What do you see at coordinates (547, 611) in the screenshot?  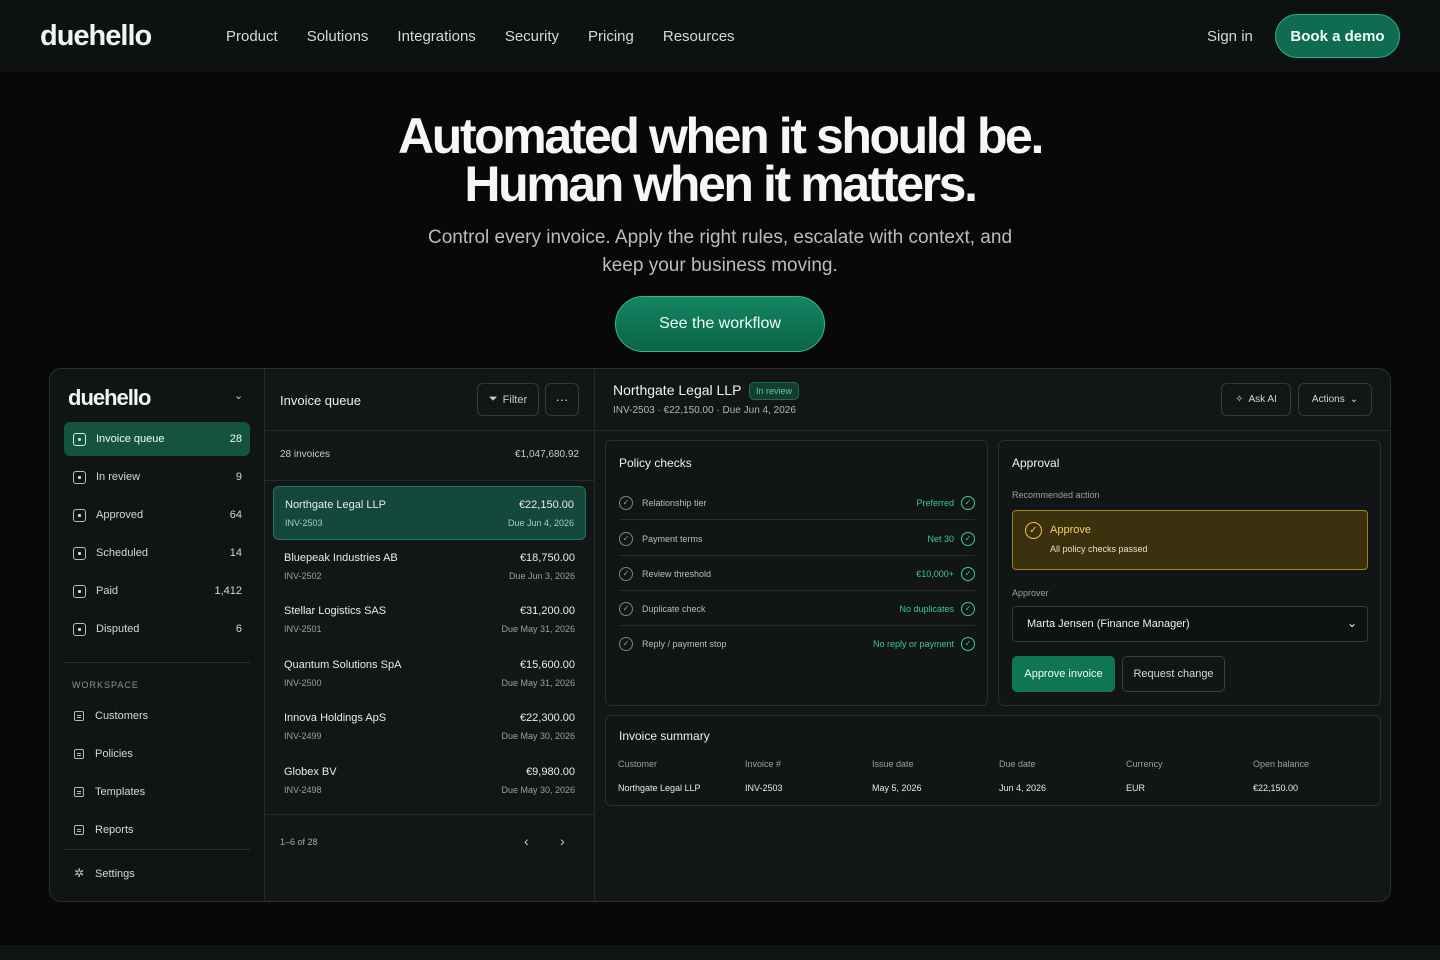 I see `invoice-amount: €31,200.00` at bounding box center [547, 611].